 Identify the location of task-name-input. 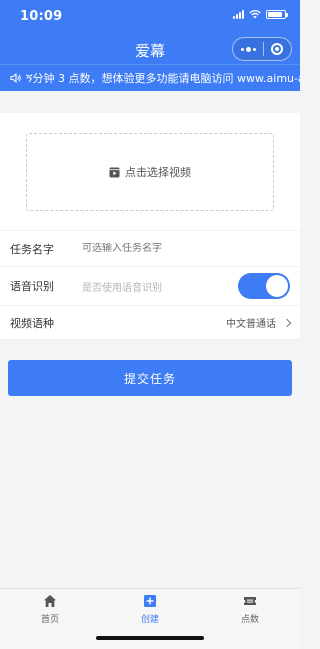
(167, 248).